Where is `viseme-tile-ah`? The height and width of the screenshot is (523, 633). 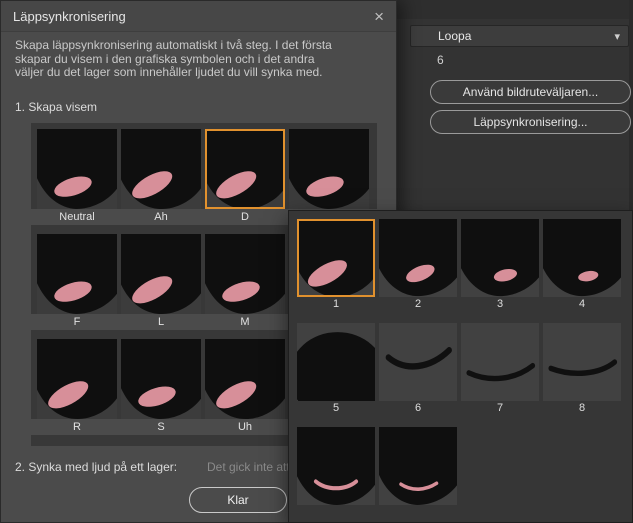
viseme-tile-ah is located at coordinates (161, 169).